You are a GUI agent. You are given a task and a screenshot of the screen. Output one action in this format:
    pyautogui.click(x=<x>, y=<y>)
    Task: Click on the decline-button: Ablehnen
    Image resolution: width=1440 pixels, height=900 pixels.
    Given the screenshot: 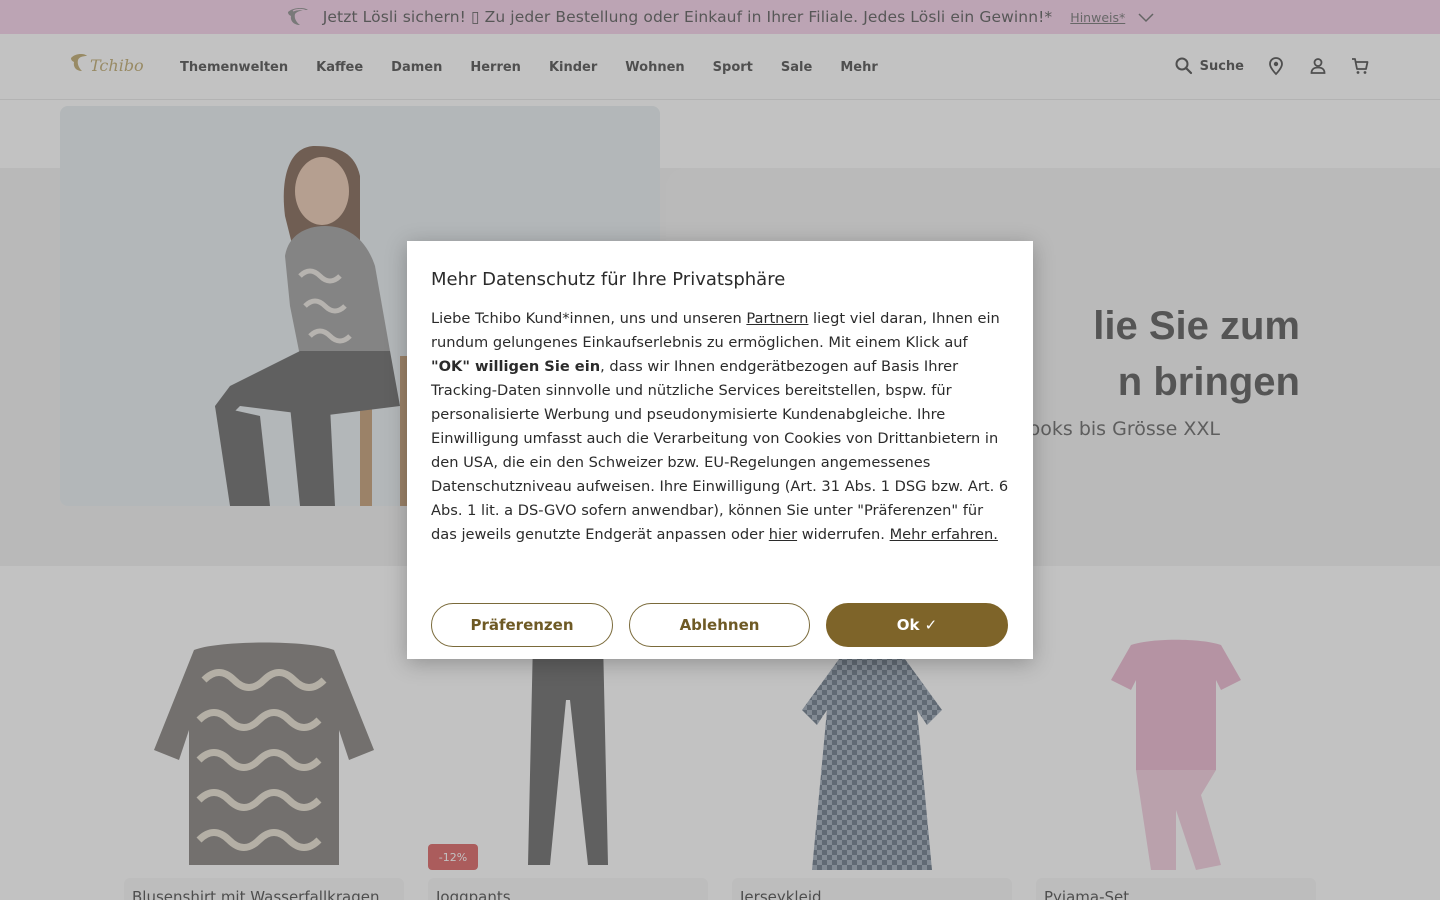 What is the action you would take?
    pyautogui.click(x=719, y=625)
    